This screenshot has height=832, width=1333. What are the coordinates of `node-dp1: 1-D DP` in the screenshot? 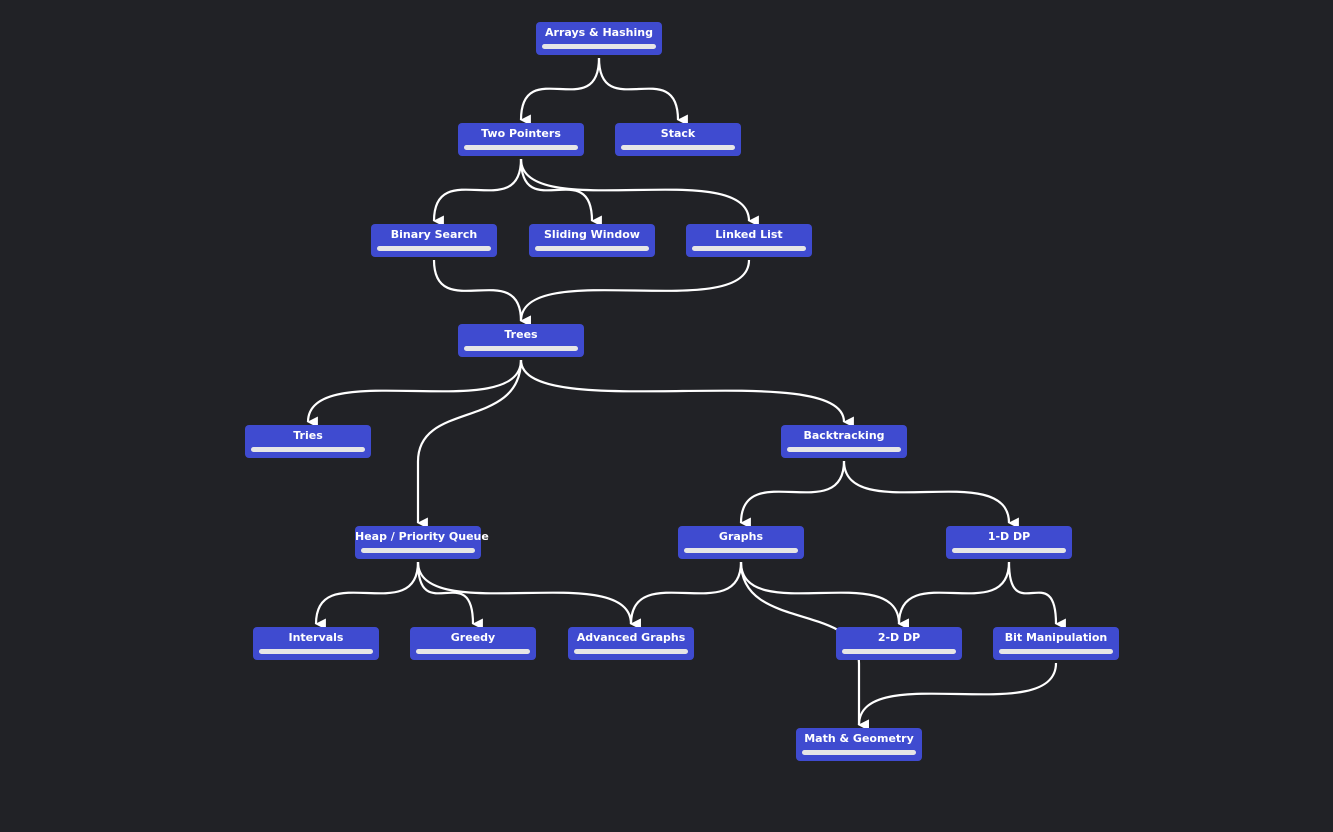 It's located at (1009, 542).